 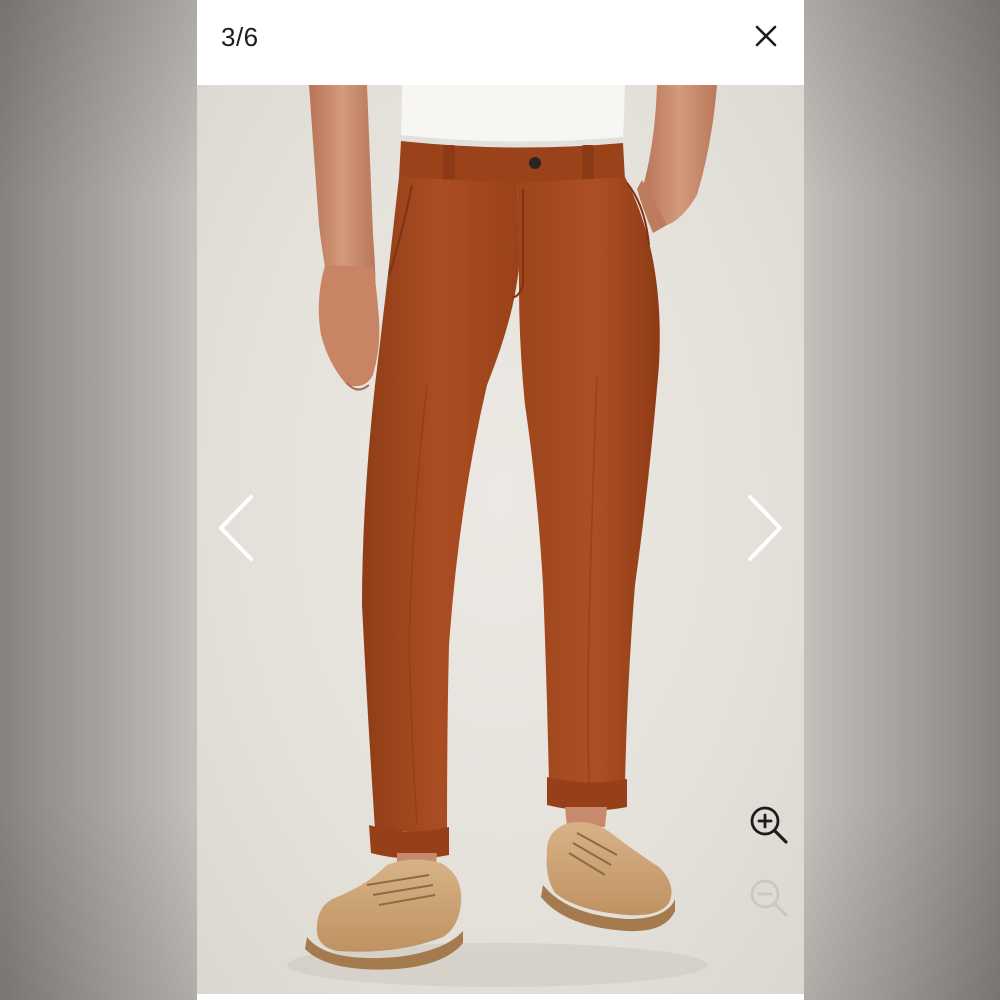 What do you see at coordinates (500, 997) in the screenshot?
I see `viewer-footer` at bounding box center [500, 997].